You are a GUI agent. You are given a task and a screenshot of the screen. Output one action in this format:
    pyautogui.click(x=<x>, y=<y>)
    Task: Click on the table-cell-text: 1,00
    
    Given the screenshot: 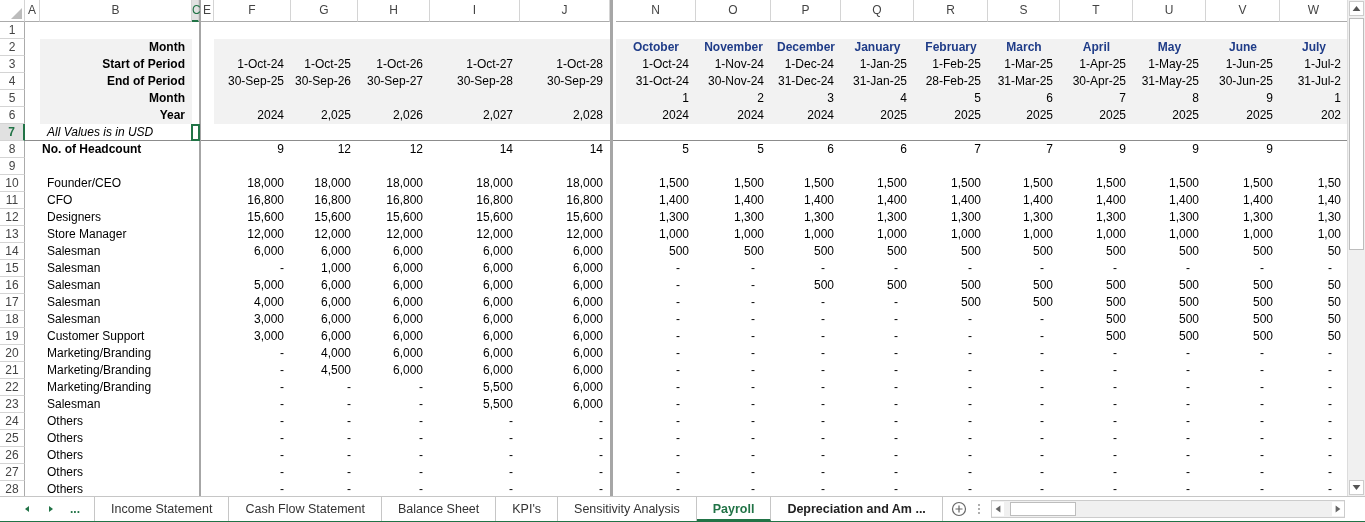 What is the action you would take?
    pyautogui.click(x=1329, y=234)
    